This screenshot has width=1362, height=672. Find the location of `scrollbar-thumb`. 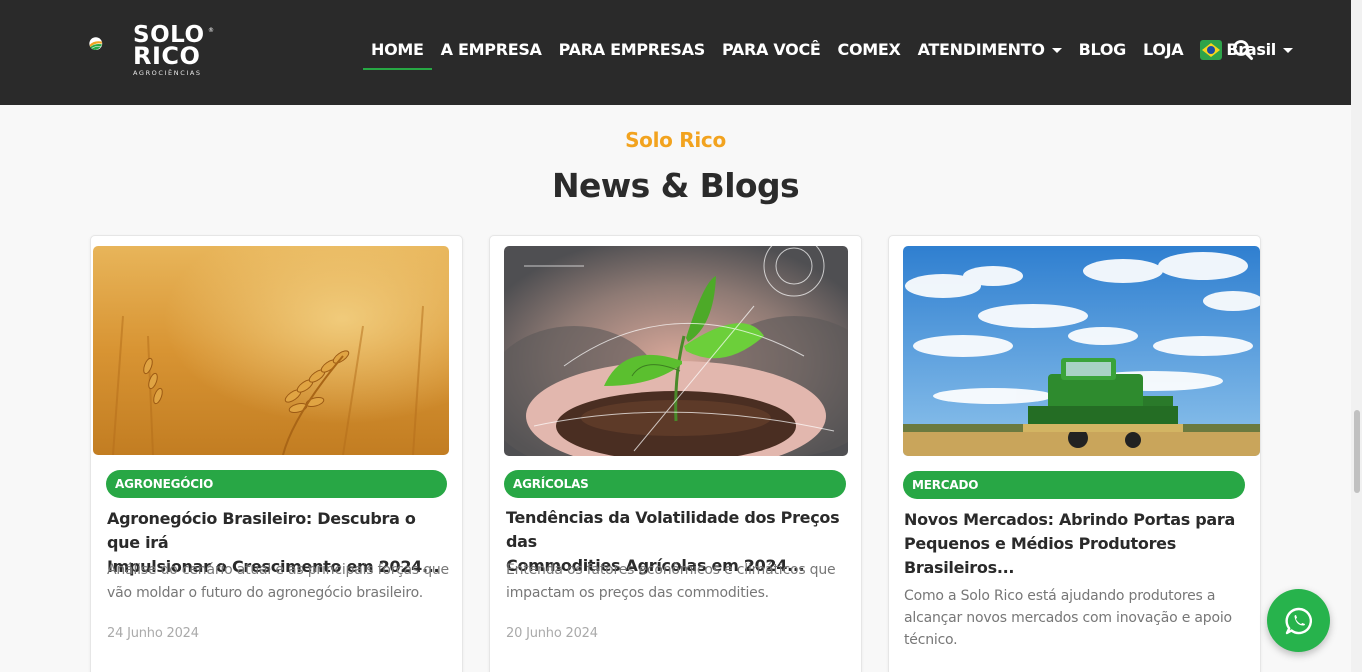

scrollbar-thumb is located at coordinates (1357, 451).